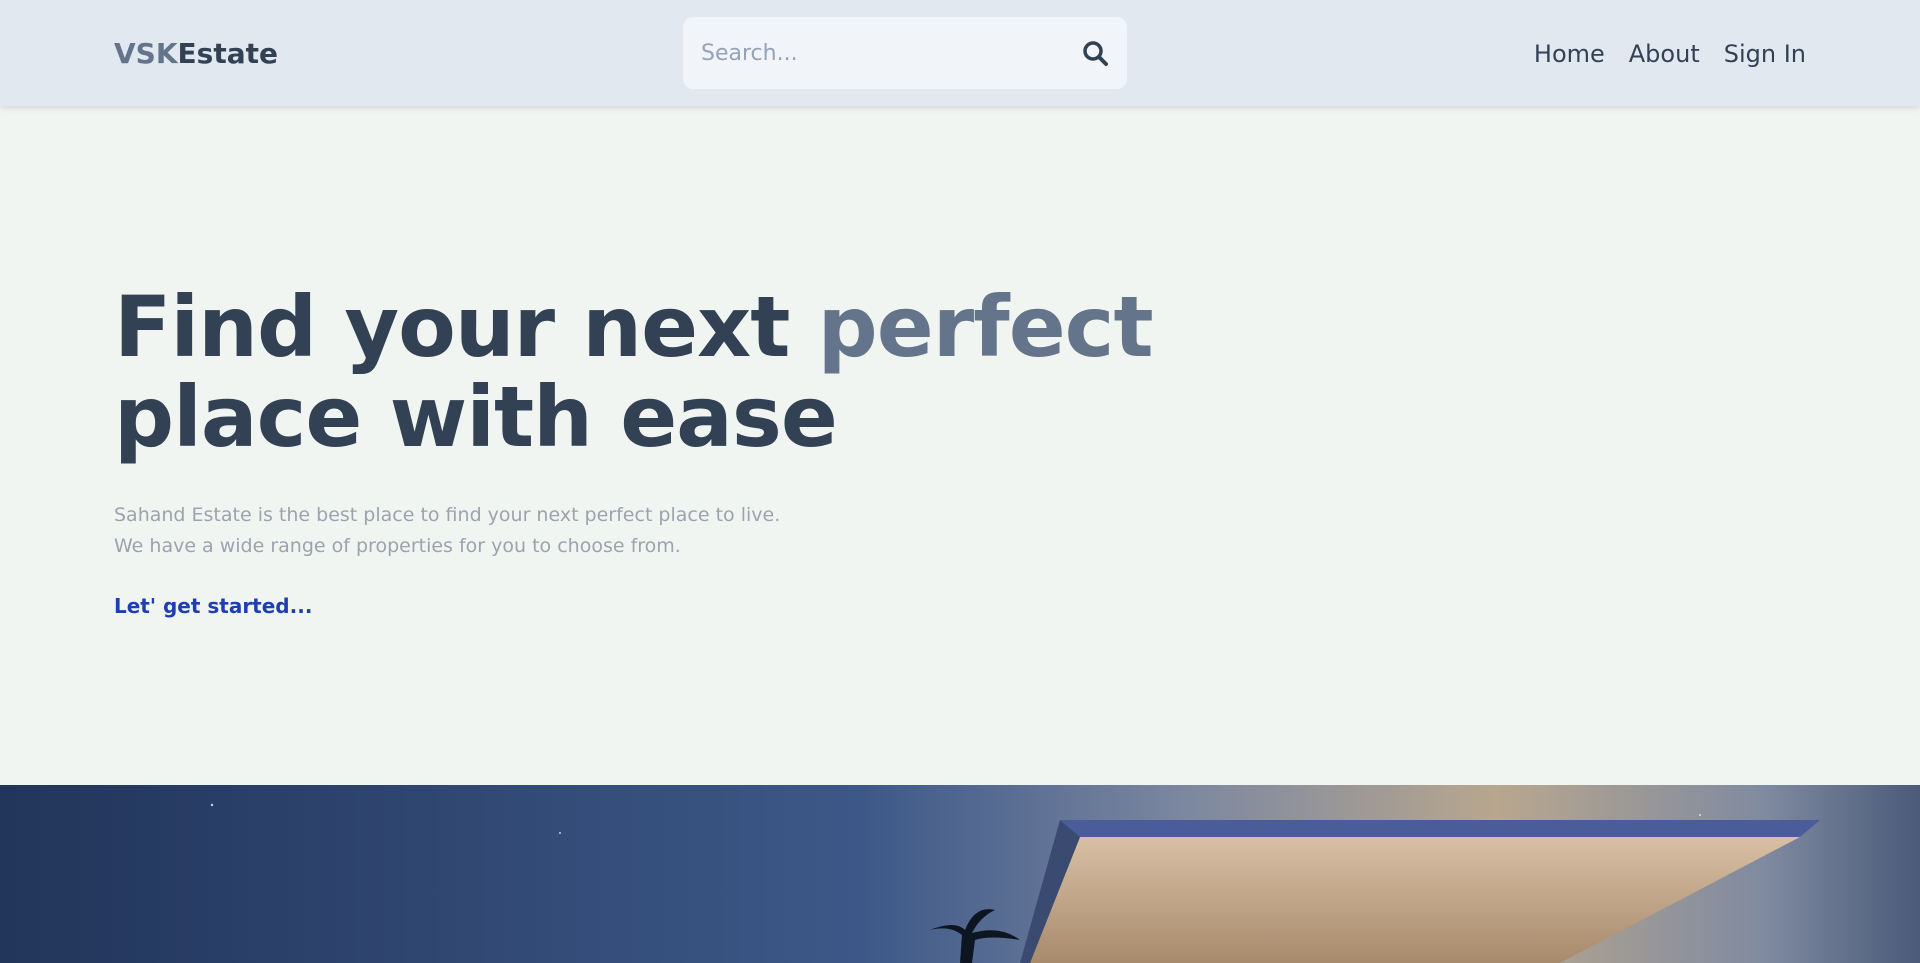 The image size is (1920, 963). I want to click on main-nav: Home About Sign In, so click(1670, 54).